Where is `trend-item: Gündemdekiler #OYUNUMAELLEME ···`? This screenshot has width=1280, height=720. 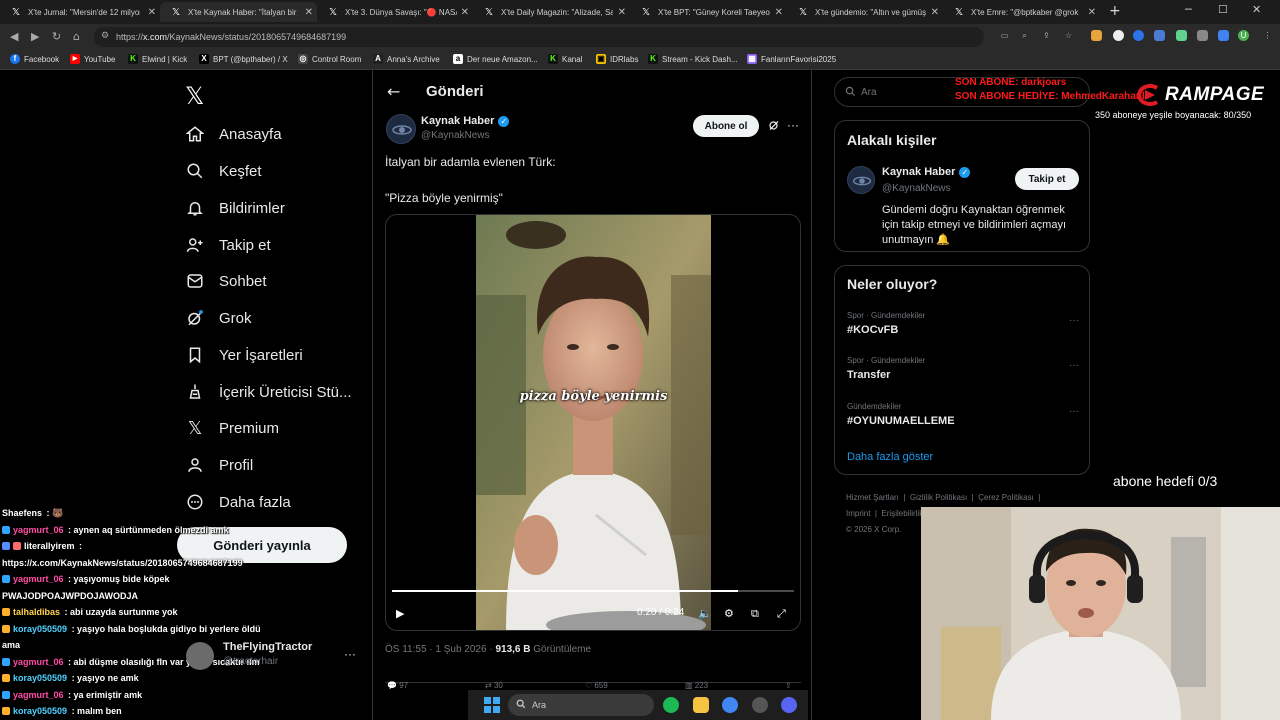 trend-item: Gündemdekiler #OYUNUMAELLEME ··· is located at coordinates (963, 420).